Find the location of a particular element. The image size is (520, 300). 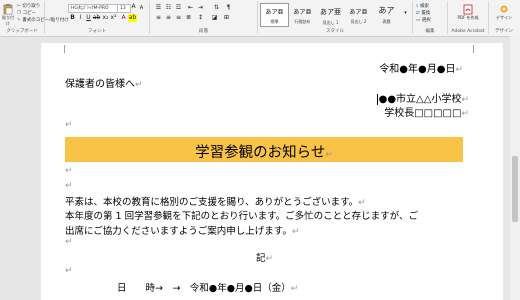

document-recipient-line: 保護者の皆様へ↵ is located at coordinates (104, 82).